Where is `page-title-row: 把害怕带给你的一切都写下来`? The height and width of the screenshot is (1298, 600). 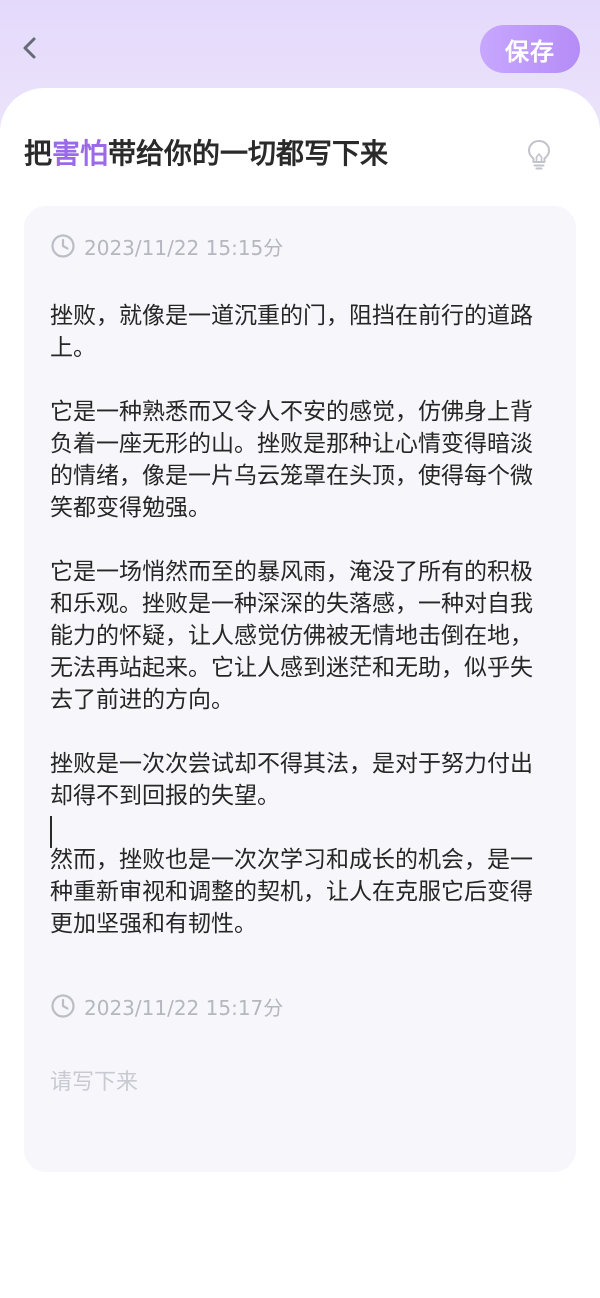 page-title-row: 把害怕带给你的一切都写下来 is located at coordinates (300, 154).